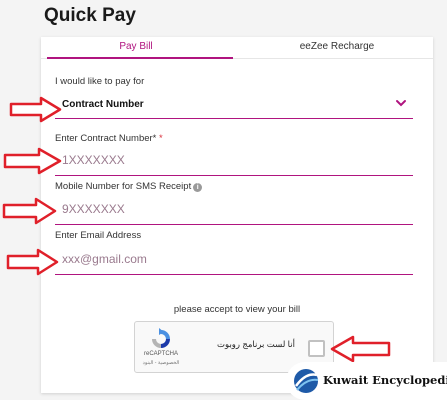  I want to click on accept-text: please accept to view your bill, so click(237, 309).